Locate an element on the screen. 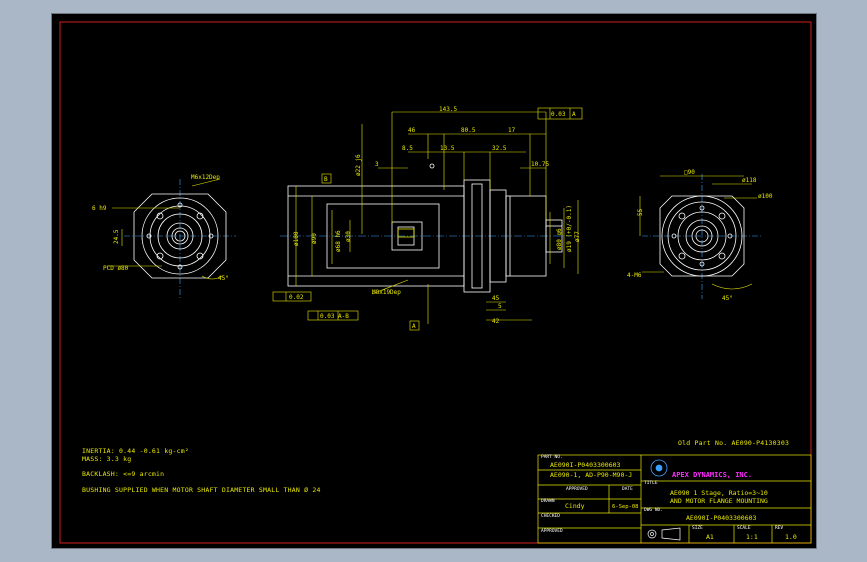 The height and width of the screenshot is (562, 867). dwg-number: AE090I-P0403300603 is located at coordinates (721, 518).